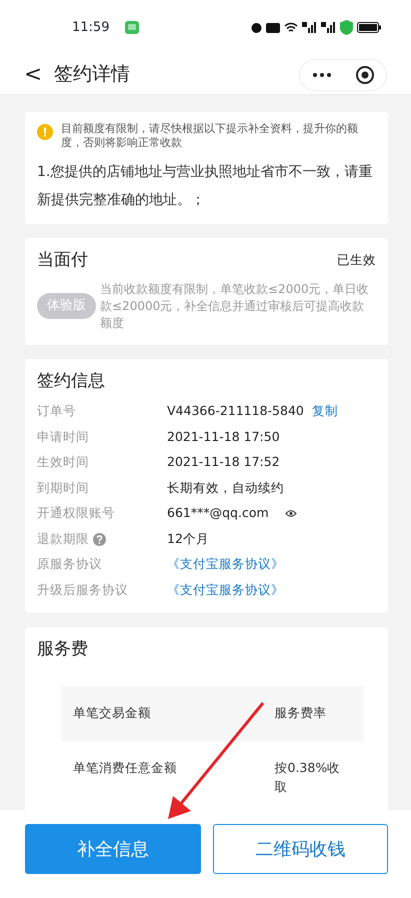 The image size is (411, 898). Describe the element at coordinates (300, 849) in the screenshot. I see `qr-code-button: 二维码收钱` at that location.